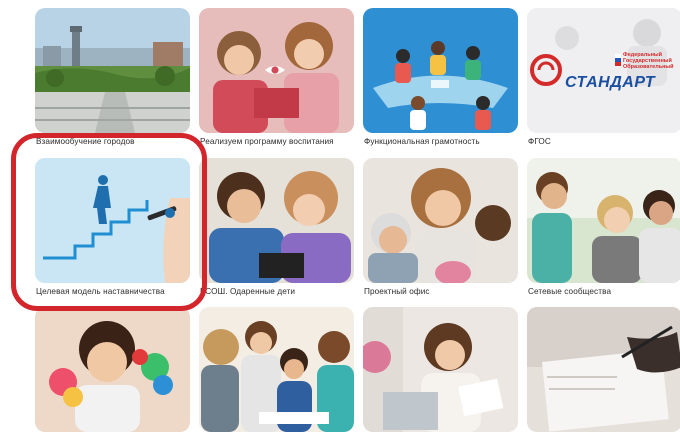  I want to click on tile-gifted-children, so click(276, 220).